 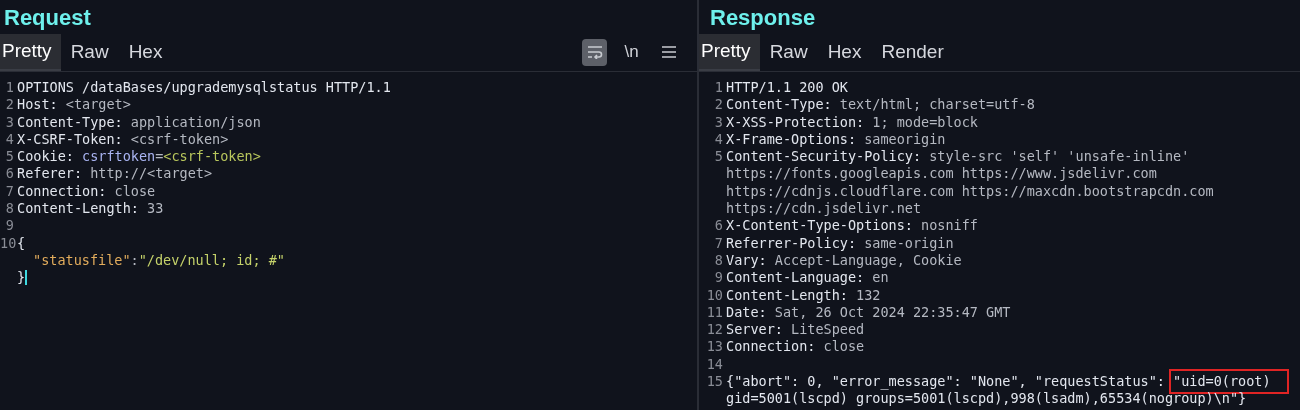 I want to click on code-text: 1; mode=block, so click(x=925, y=122).